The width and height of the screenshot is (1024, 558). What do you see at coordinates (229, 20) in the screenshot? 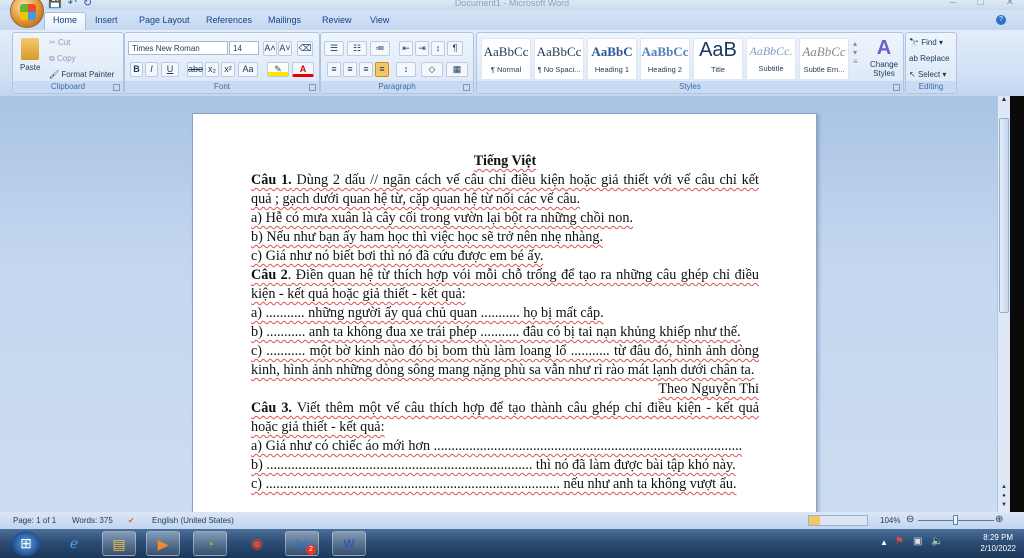
I see `tab-references: References` at bounding box center [229, 20].